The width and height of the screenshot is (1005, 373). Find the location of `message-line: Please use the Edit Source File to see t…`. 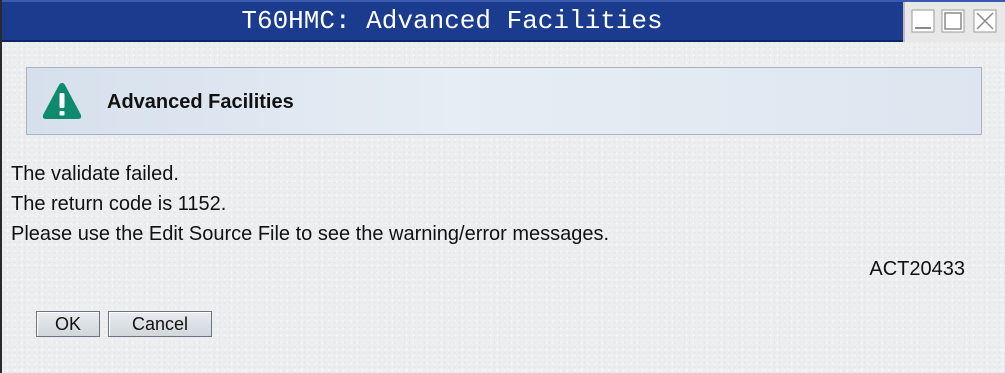

message-line: Please use the Edit Source File to see t… is located at coordinates (310, 234).